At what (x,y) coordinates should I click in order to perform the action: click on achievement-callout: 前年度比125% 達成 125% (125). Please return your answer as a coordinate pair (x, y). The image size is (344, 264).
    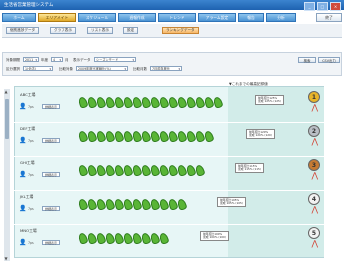
    Looking at the image, I should click on (269, 100).